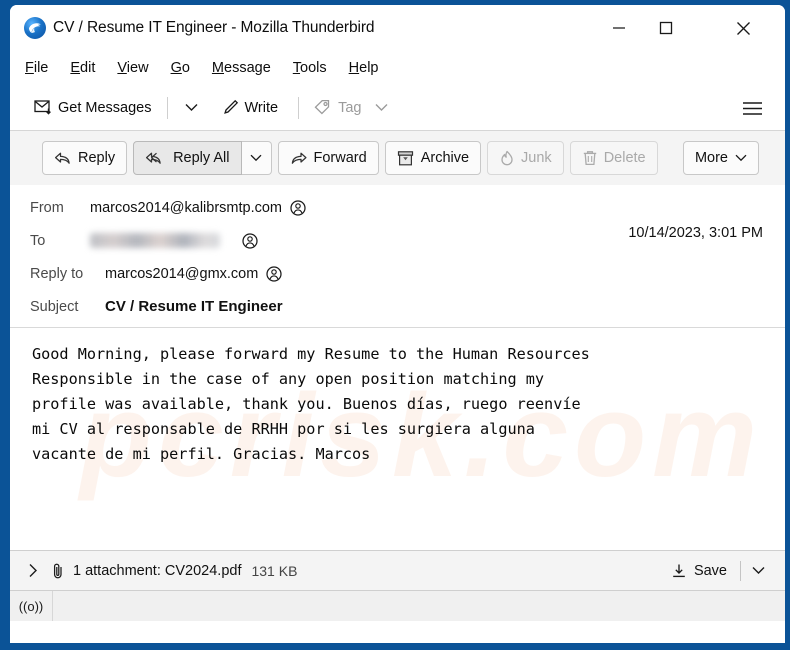  What do you see at coordinates (194, 306) in the screenshot?
I see `subject-value: CV / Resume IT Engineer` at bounding box center [194, 306].